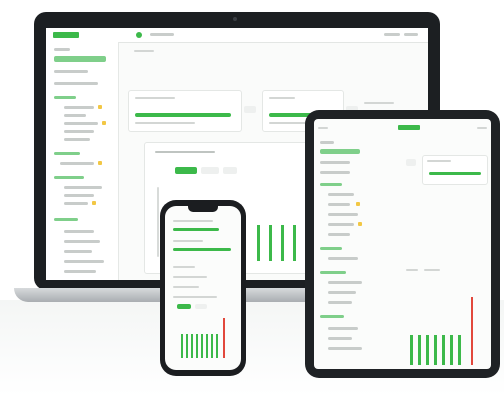  I want to click on page-title, so click(193, 221).